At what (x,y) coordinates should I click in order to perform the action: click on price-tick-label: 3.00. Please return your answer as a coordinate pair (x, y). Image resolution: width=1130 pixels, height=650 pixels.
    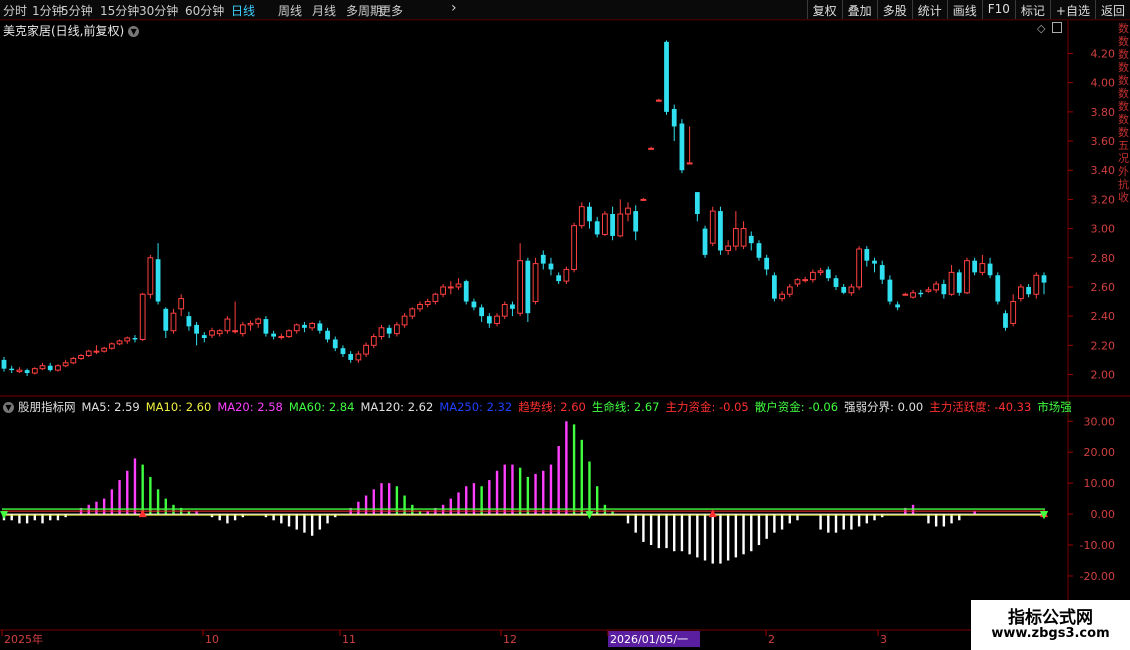
    Looking at the image, I should click on (1103, 229).